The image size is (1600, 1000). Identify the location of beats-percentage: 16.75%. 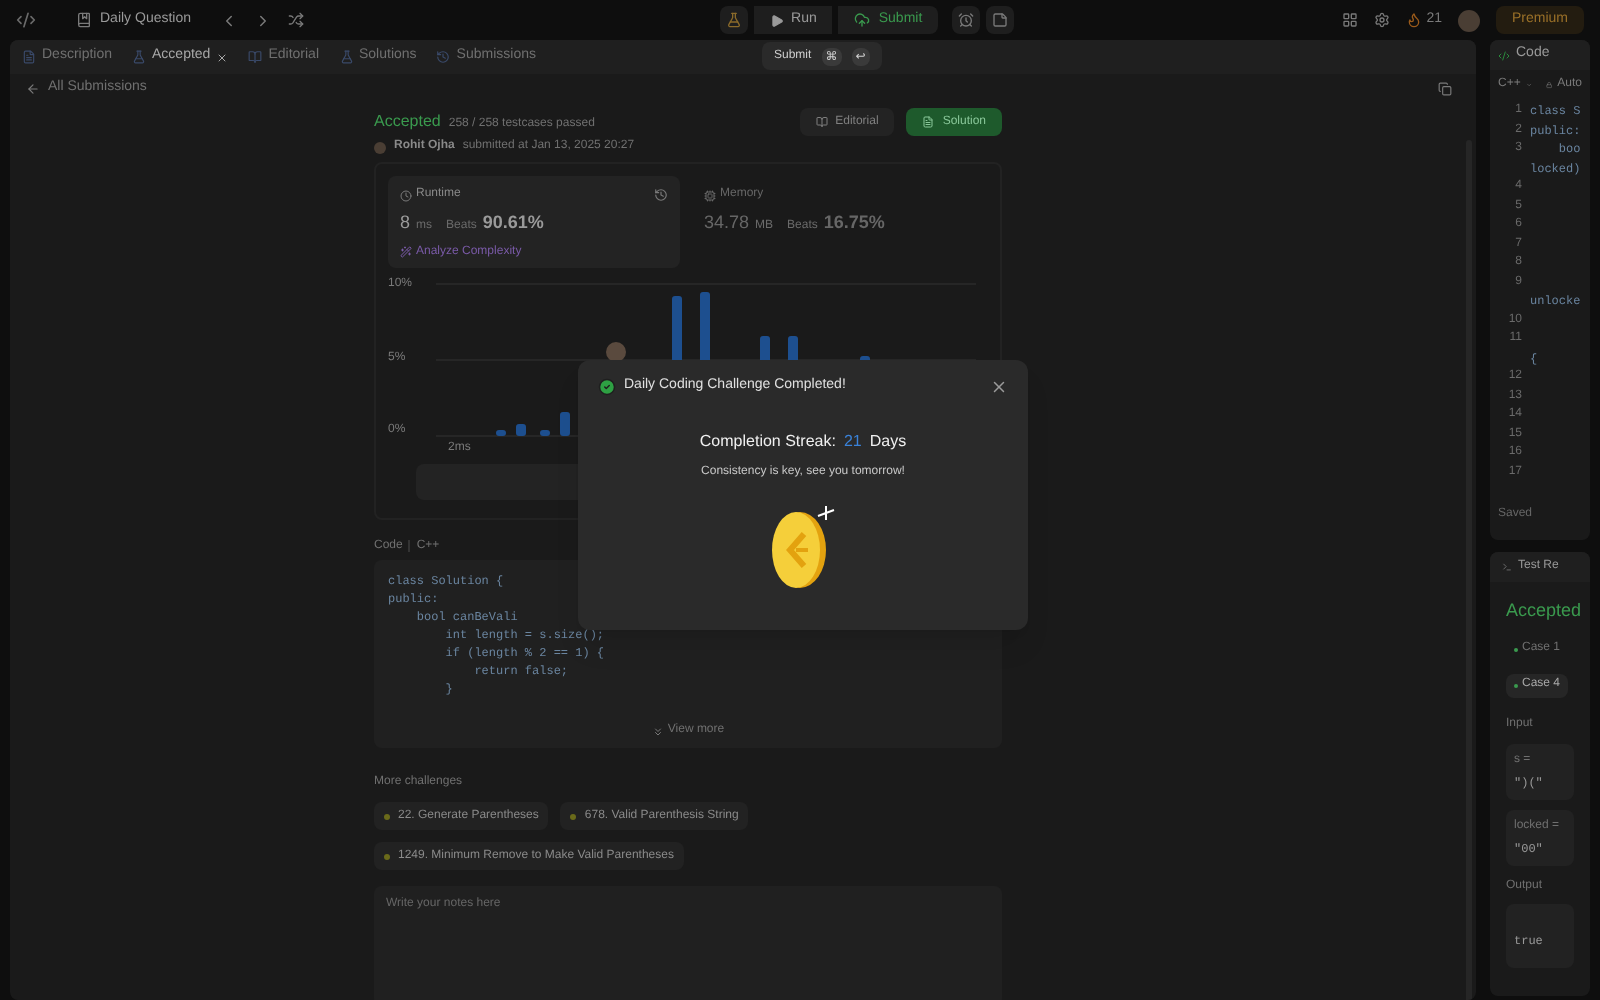
(854, 223).